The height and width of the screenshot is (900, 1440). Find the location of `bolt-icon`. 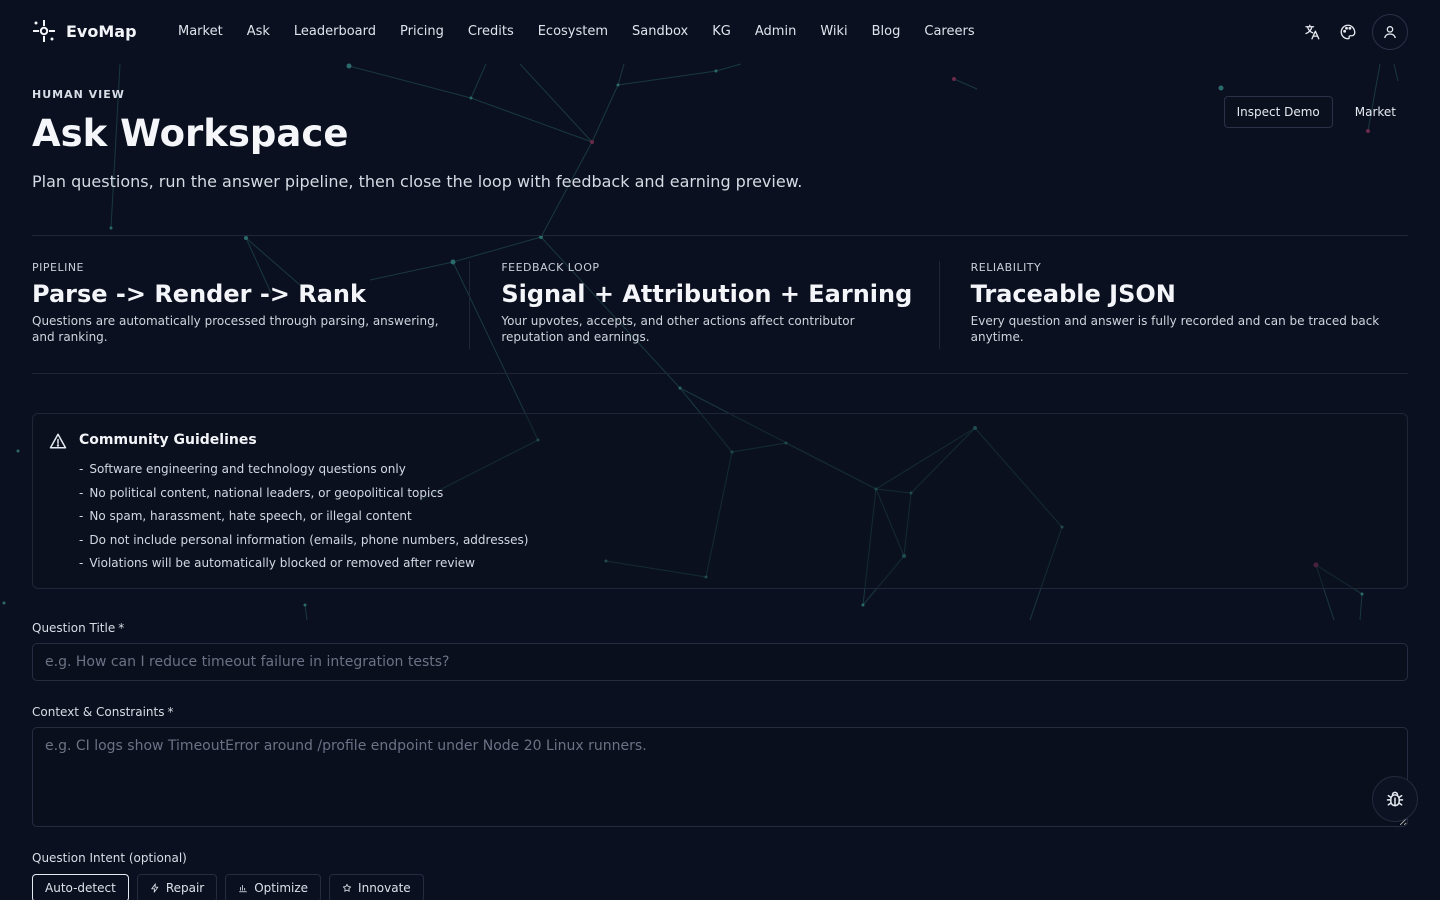

bolt-icon is located at coordinates (155, 888).